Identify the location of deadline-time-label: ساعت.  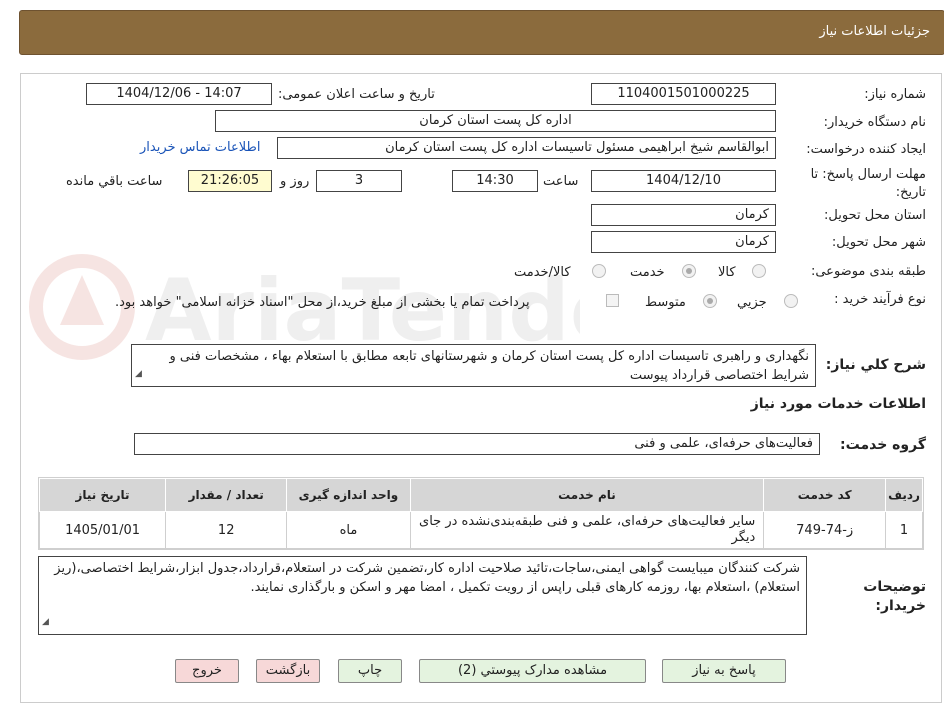
(561, 181).